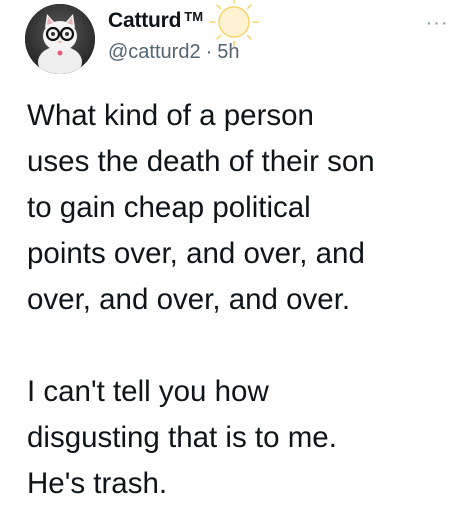 The height and width of the screenshot is (507, 469). What do you see at coordinates (437, 23) in the screenshot?
I see `more-options-icon: ···` at bounding box center [437, 23].